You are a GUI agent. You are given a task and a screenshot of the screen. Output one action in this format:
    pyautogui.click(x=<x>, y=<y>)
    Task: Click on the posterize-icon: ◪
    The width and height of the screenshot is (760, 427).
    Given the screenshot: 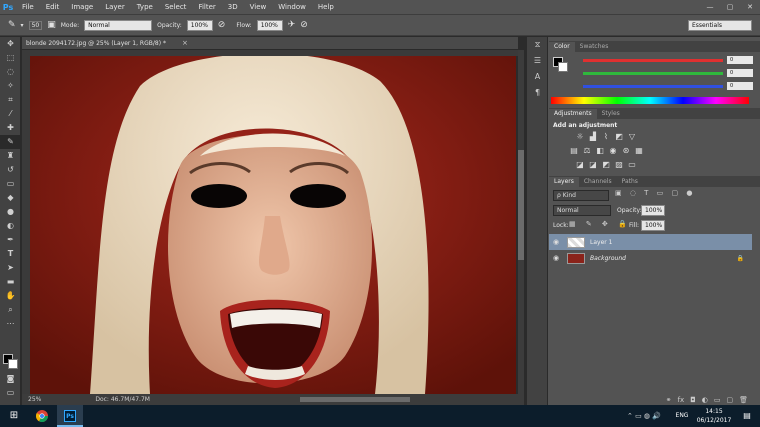 What is the action you would take?
    pyautogui.click(x=593, y=165)
    